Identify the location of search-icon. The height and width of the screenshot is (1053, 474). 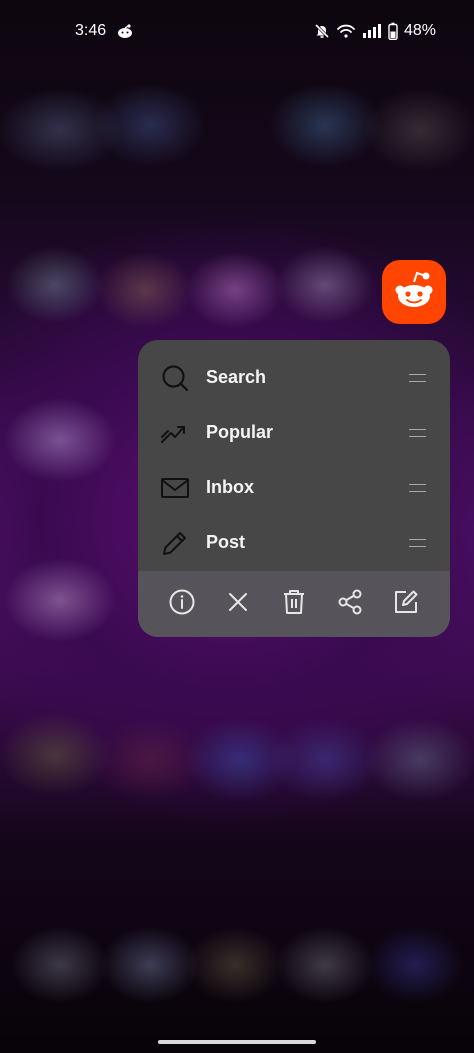
(175, 378).